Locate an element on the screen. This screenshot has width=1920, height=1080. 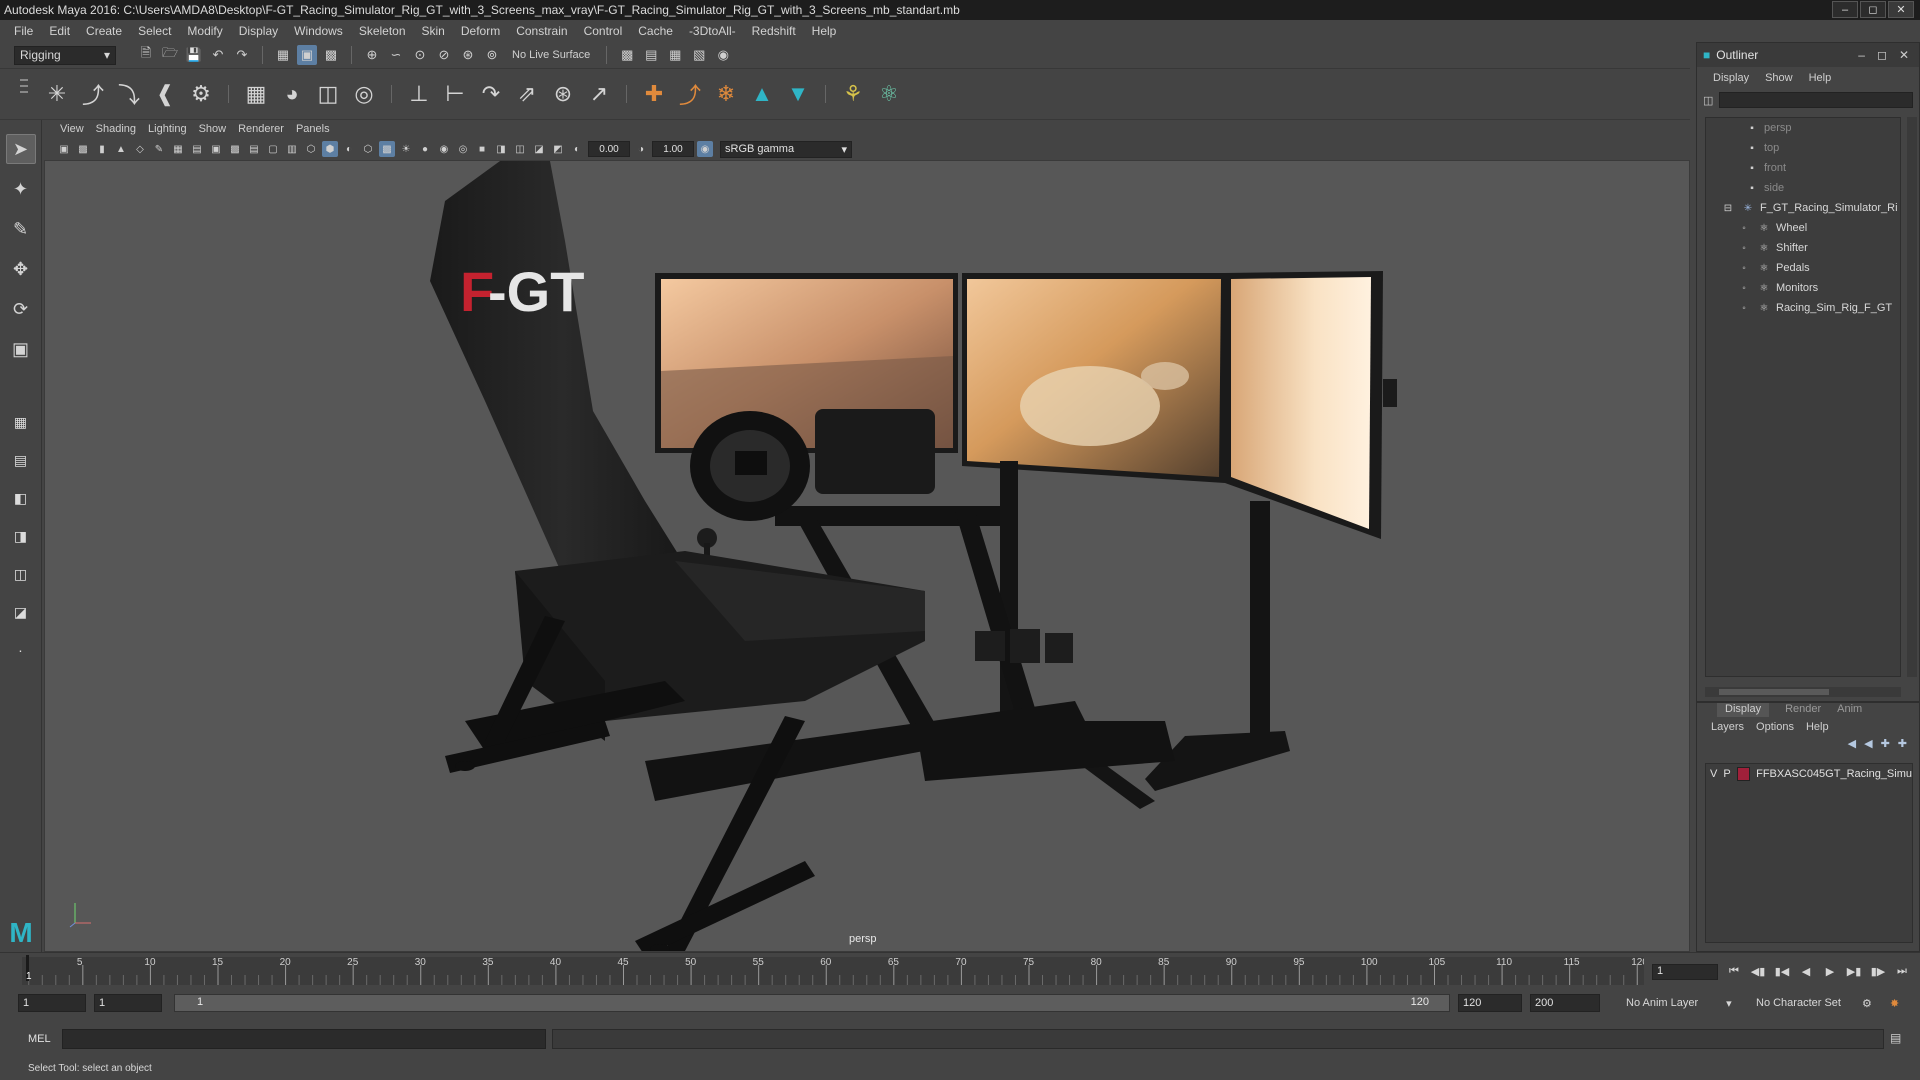
move-tool-icon: ✥ is located at coordinates (21, 269).